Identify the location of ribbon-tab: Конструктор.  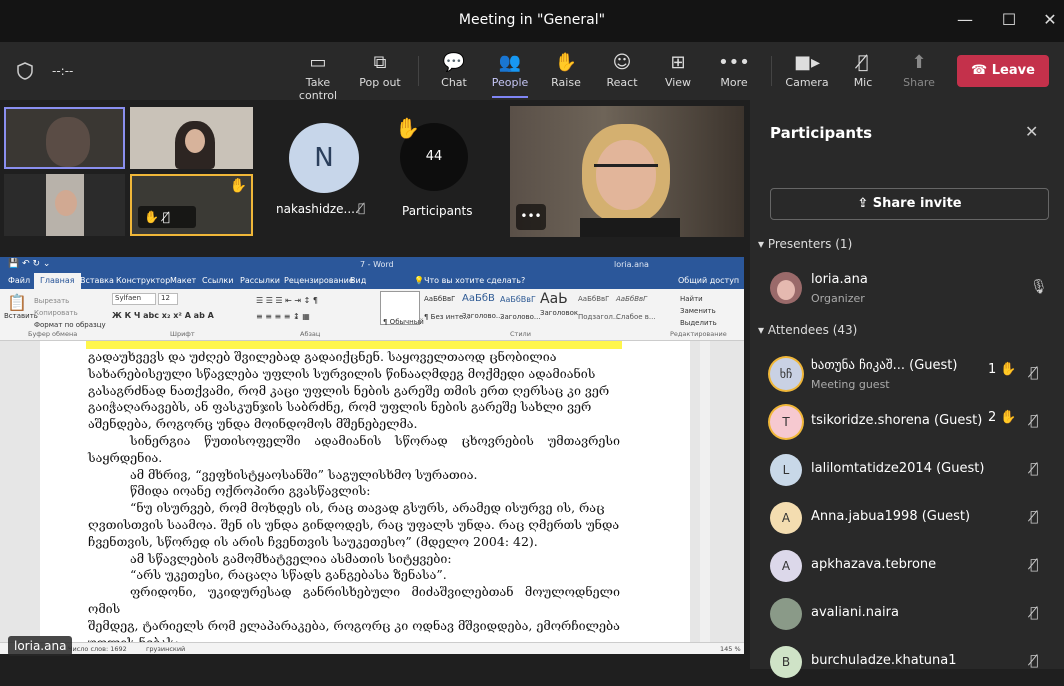
(143, 280).